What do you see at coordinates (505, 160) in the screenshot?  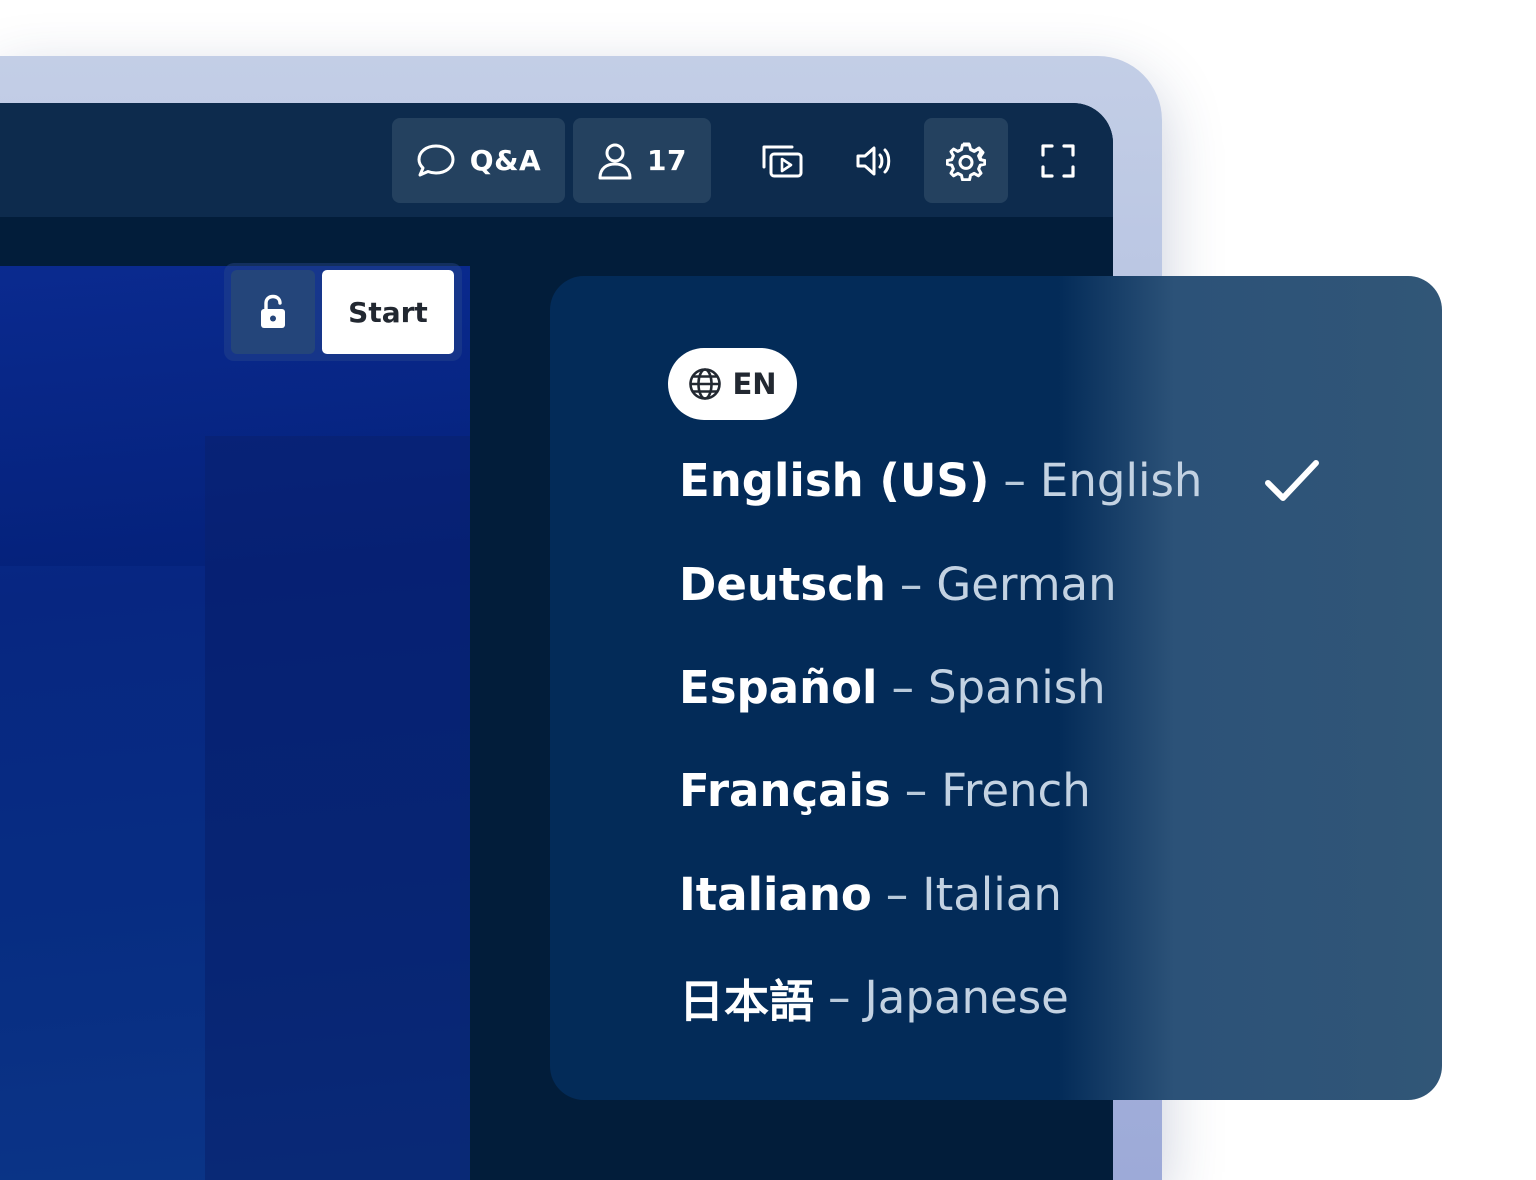 I see `qa-label: Q&A` at bounding box center [505, 160].